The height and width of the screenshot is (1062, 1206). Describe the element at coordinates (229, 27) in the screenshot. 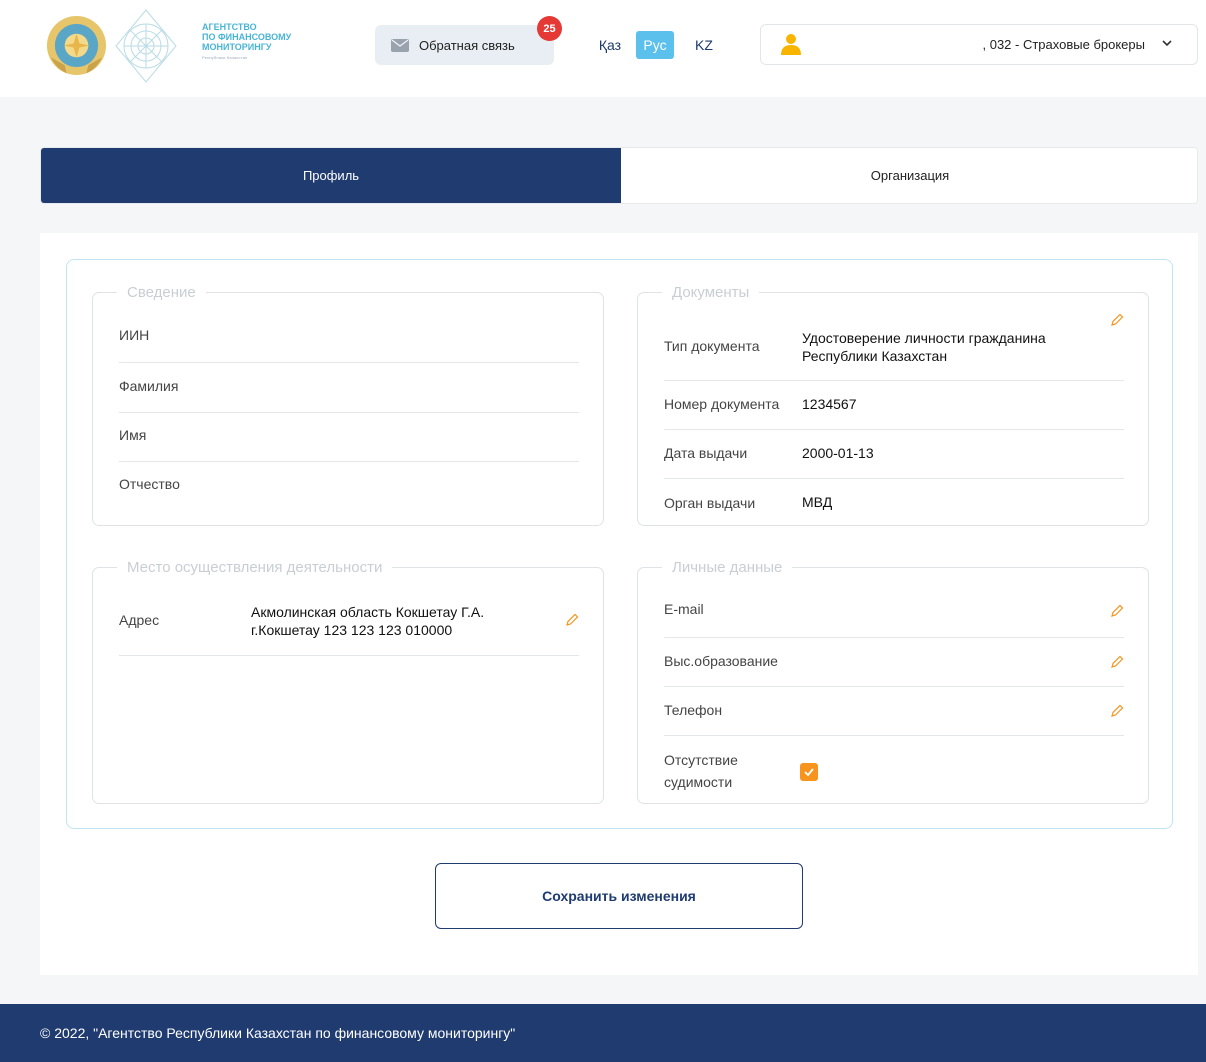

I see `agency-name-line1: Агентство` at that location.